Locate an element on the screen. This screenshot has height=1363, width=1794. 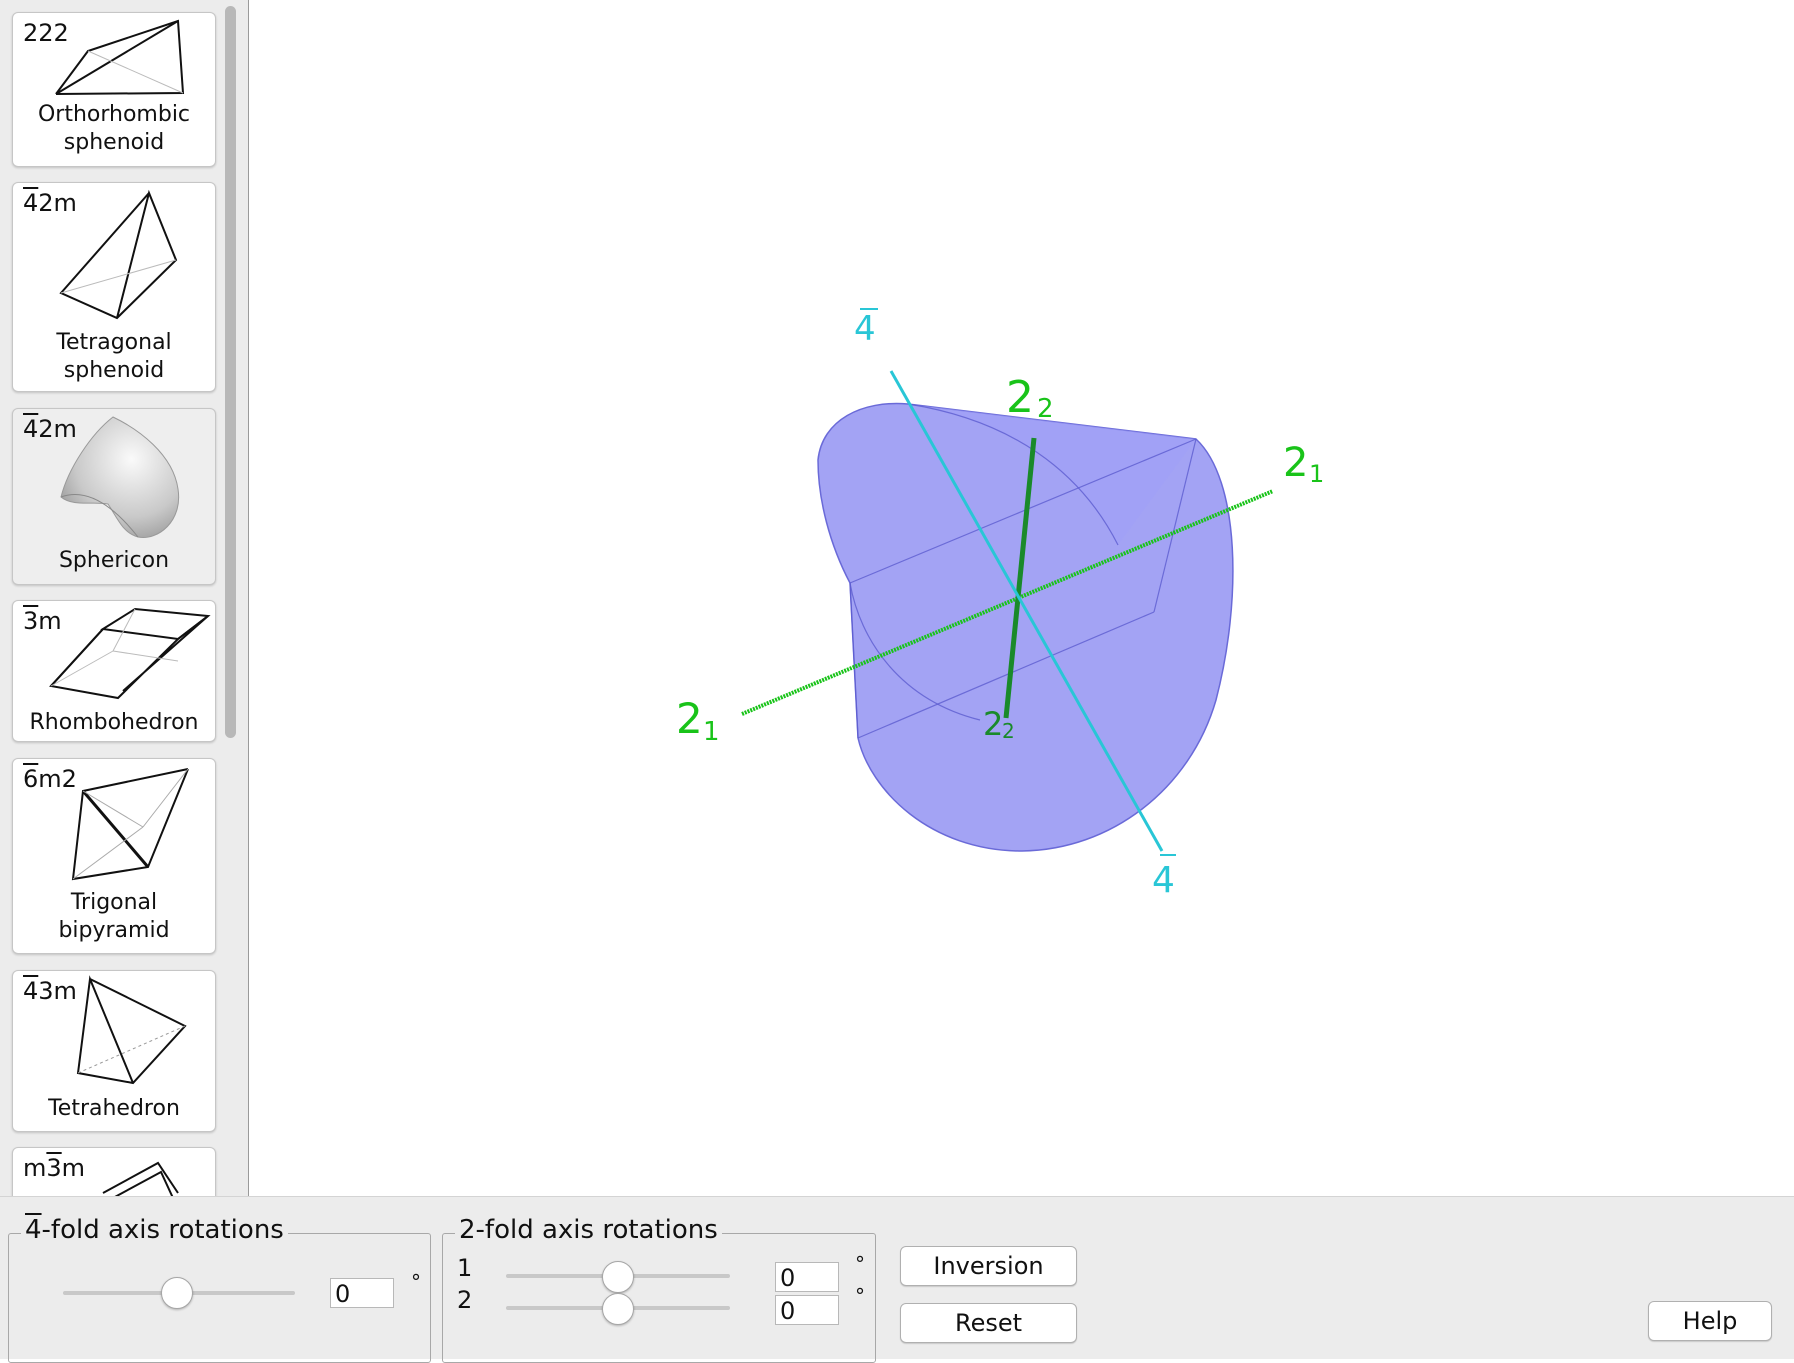
shape-name: Sphericon is located at coordinates (114, 560).